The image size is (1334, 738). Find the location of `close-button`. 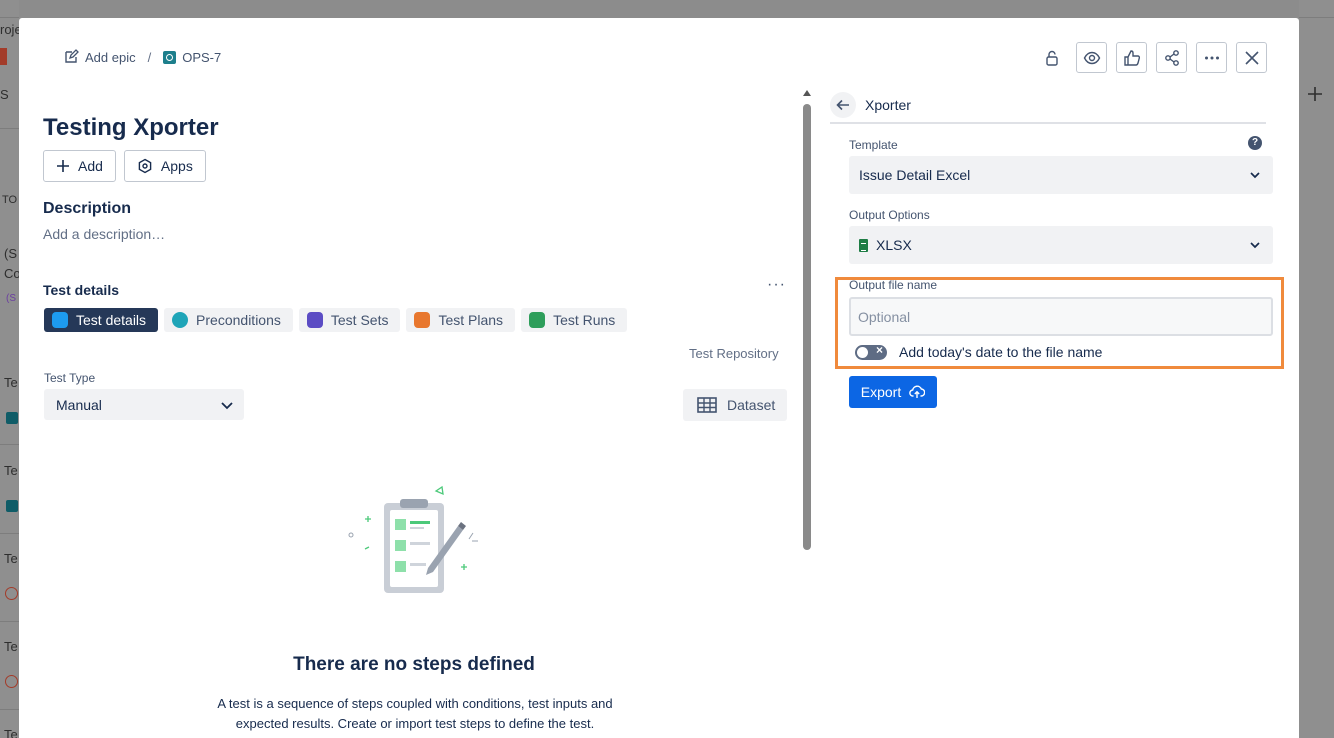

close-button is located at coordinates (1251, 57).